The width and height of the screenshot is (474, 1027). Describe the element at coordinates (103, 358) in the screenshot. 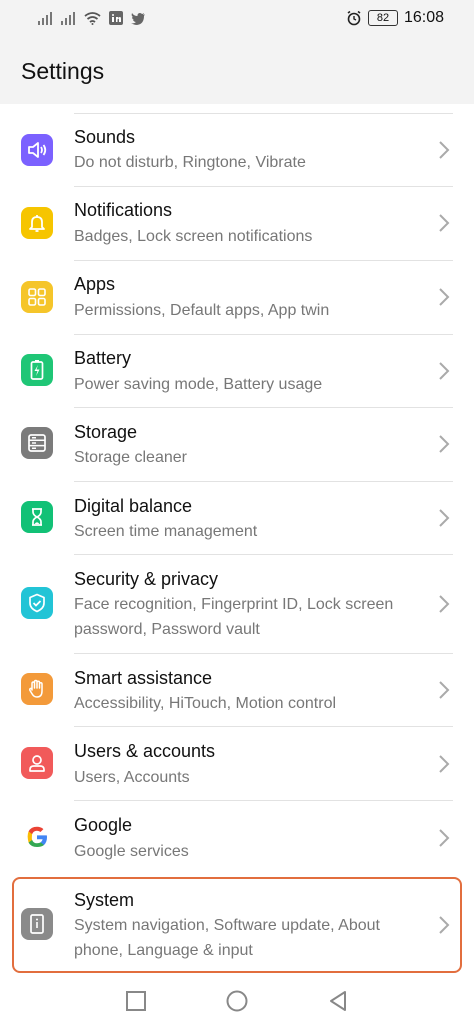

I see `item-title: Battery` at that location.